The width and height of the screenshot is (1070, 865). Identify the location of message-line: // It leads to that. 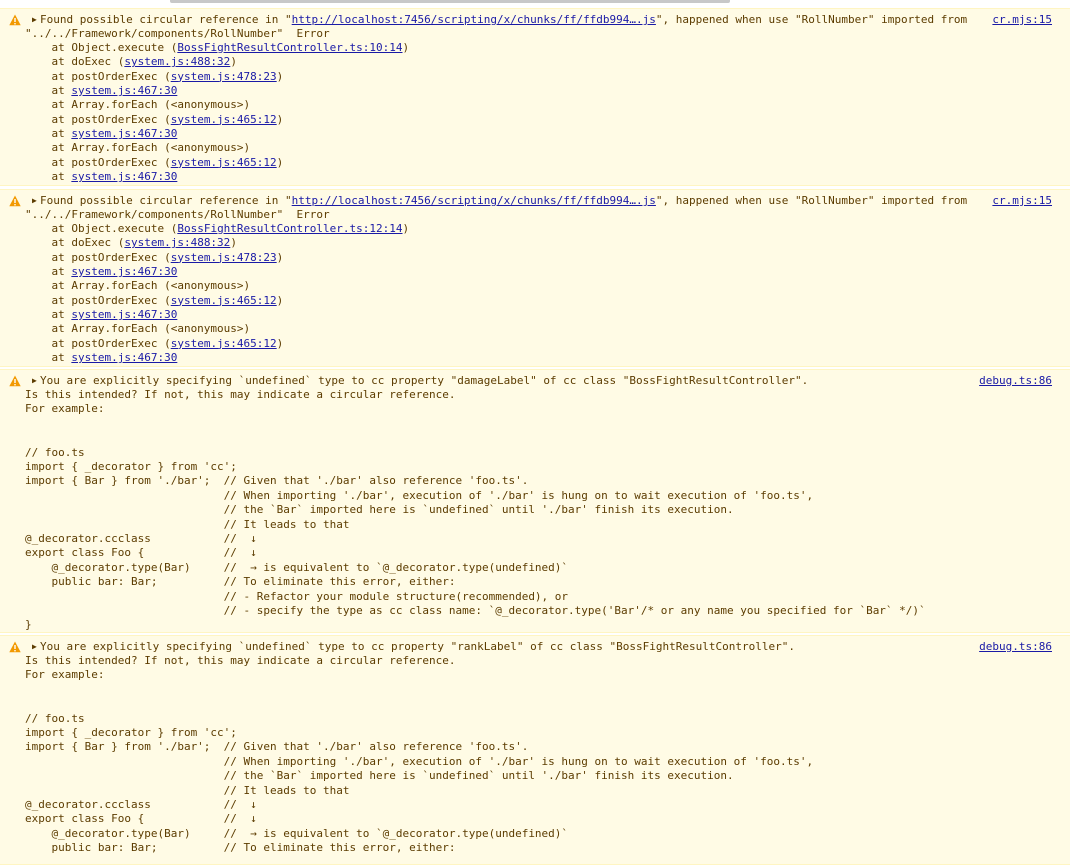
(187, 524).